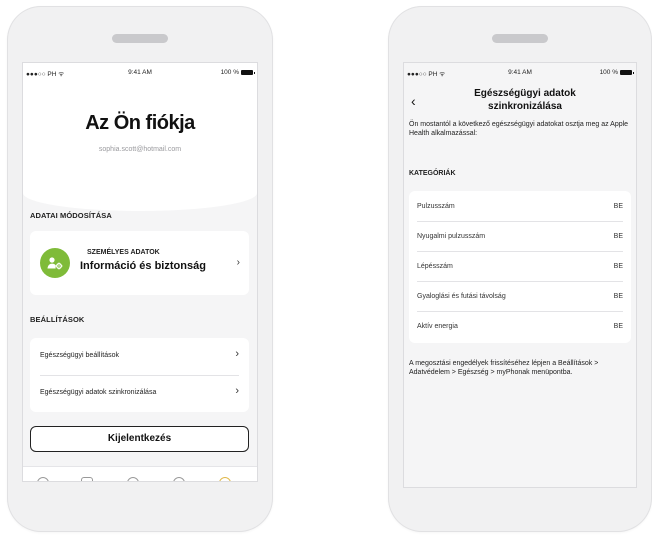 The height and width of the screenshot is (536, 652). What do you see at coordinates (520, 206) in the screenshot?
I see `category-row: Pulzusszám BE` at bounding box center [520, 206].